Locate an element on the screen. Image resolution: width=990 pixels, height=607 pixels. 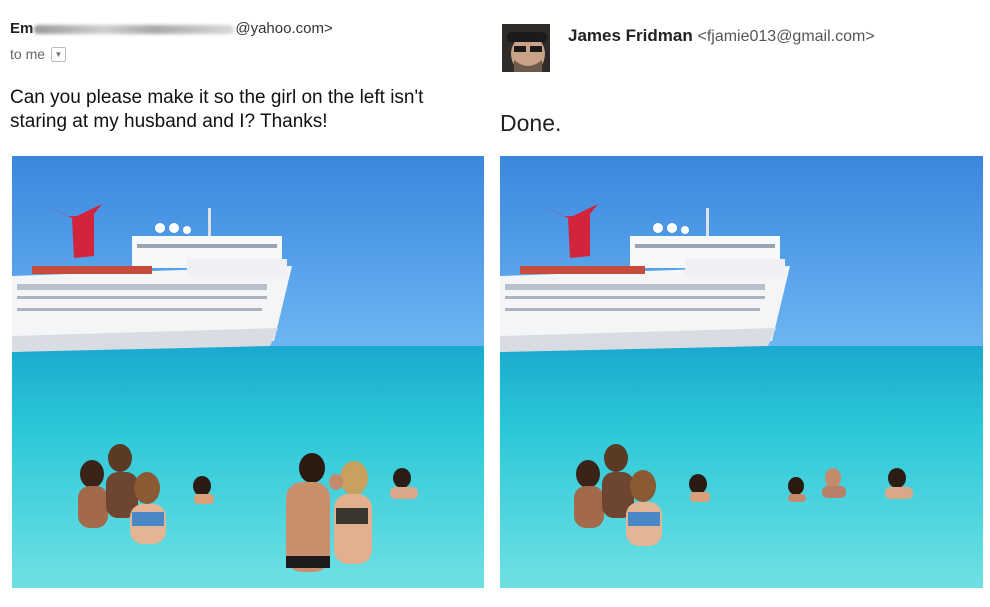
reply-body: Done. is located at coordinates (531, 123).